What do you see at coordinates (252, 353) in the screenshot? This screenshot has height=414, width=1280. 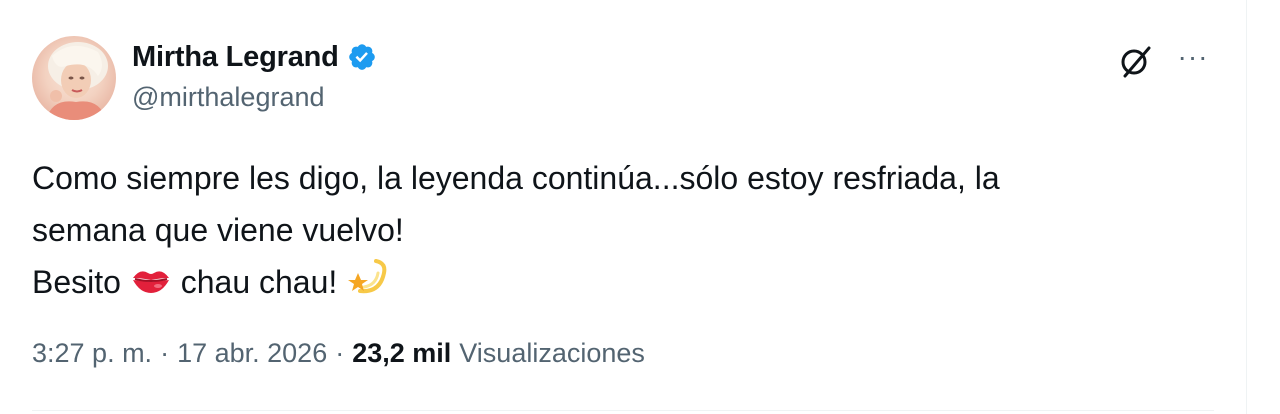 I see `tweet-date: 17 abr. 2026` at bounding box center [252, 353].